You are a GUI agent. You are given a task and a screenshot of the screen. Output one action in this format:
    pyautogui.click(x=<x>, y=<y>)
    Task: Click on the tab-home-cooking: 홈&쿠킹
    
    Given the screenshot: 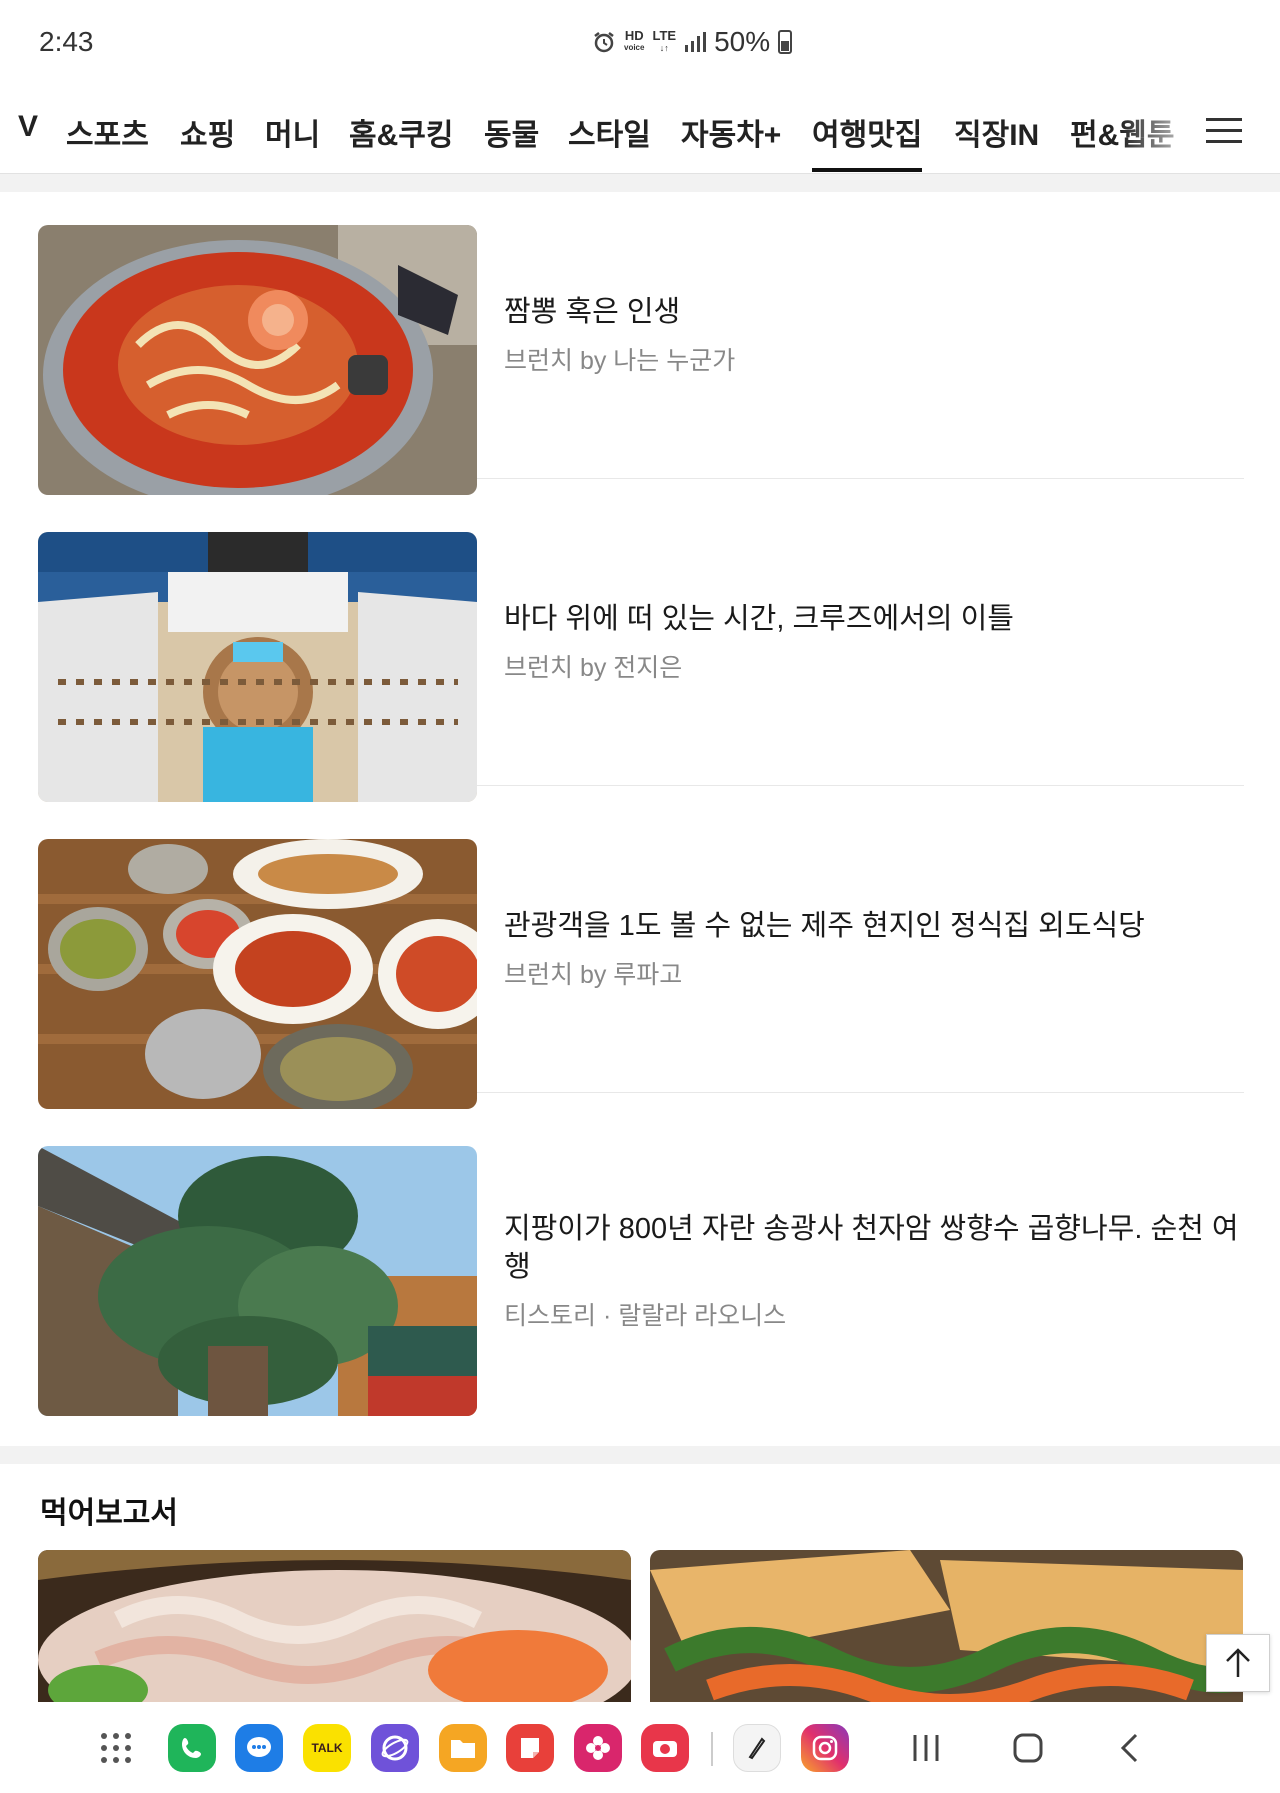 What is the action you would take?
    pyautogui.click(x=401, y=132)
    